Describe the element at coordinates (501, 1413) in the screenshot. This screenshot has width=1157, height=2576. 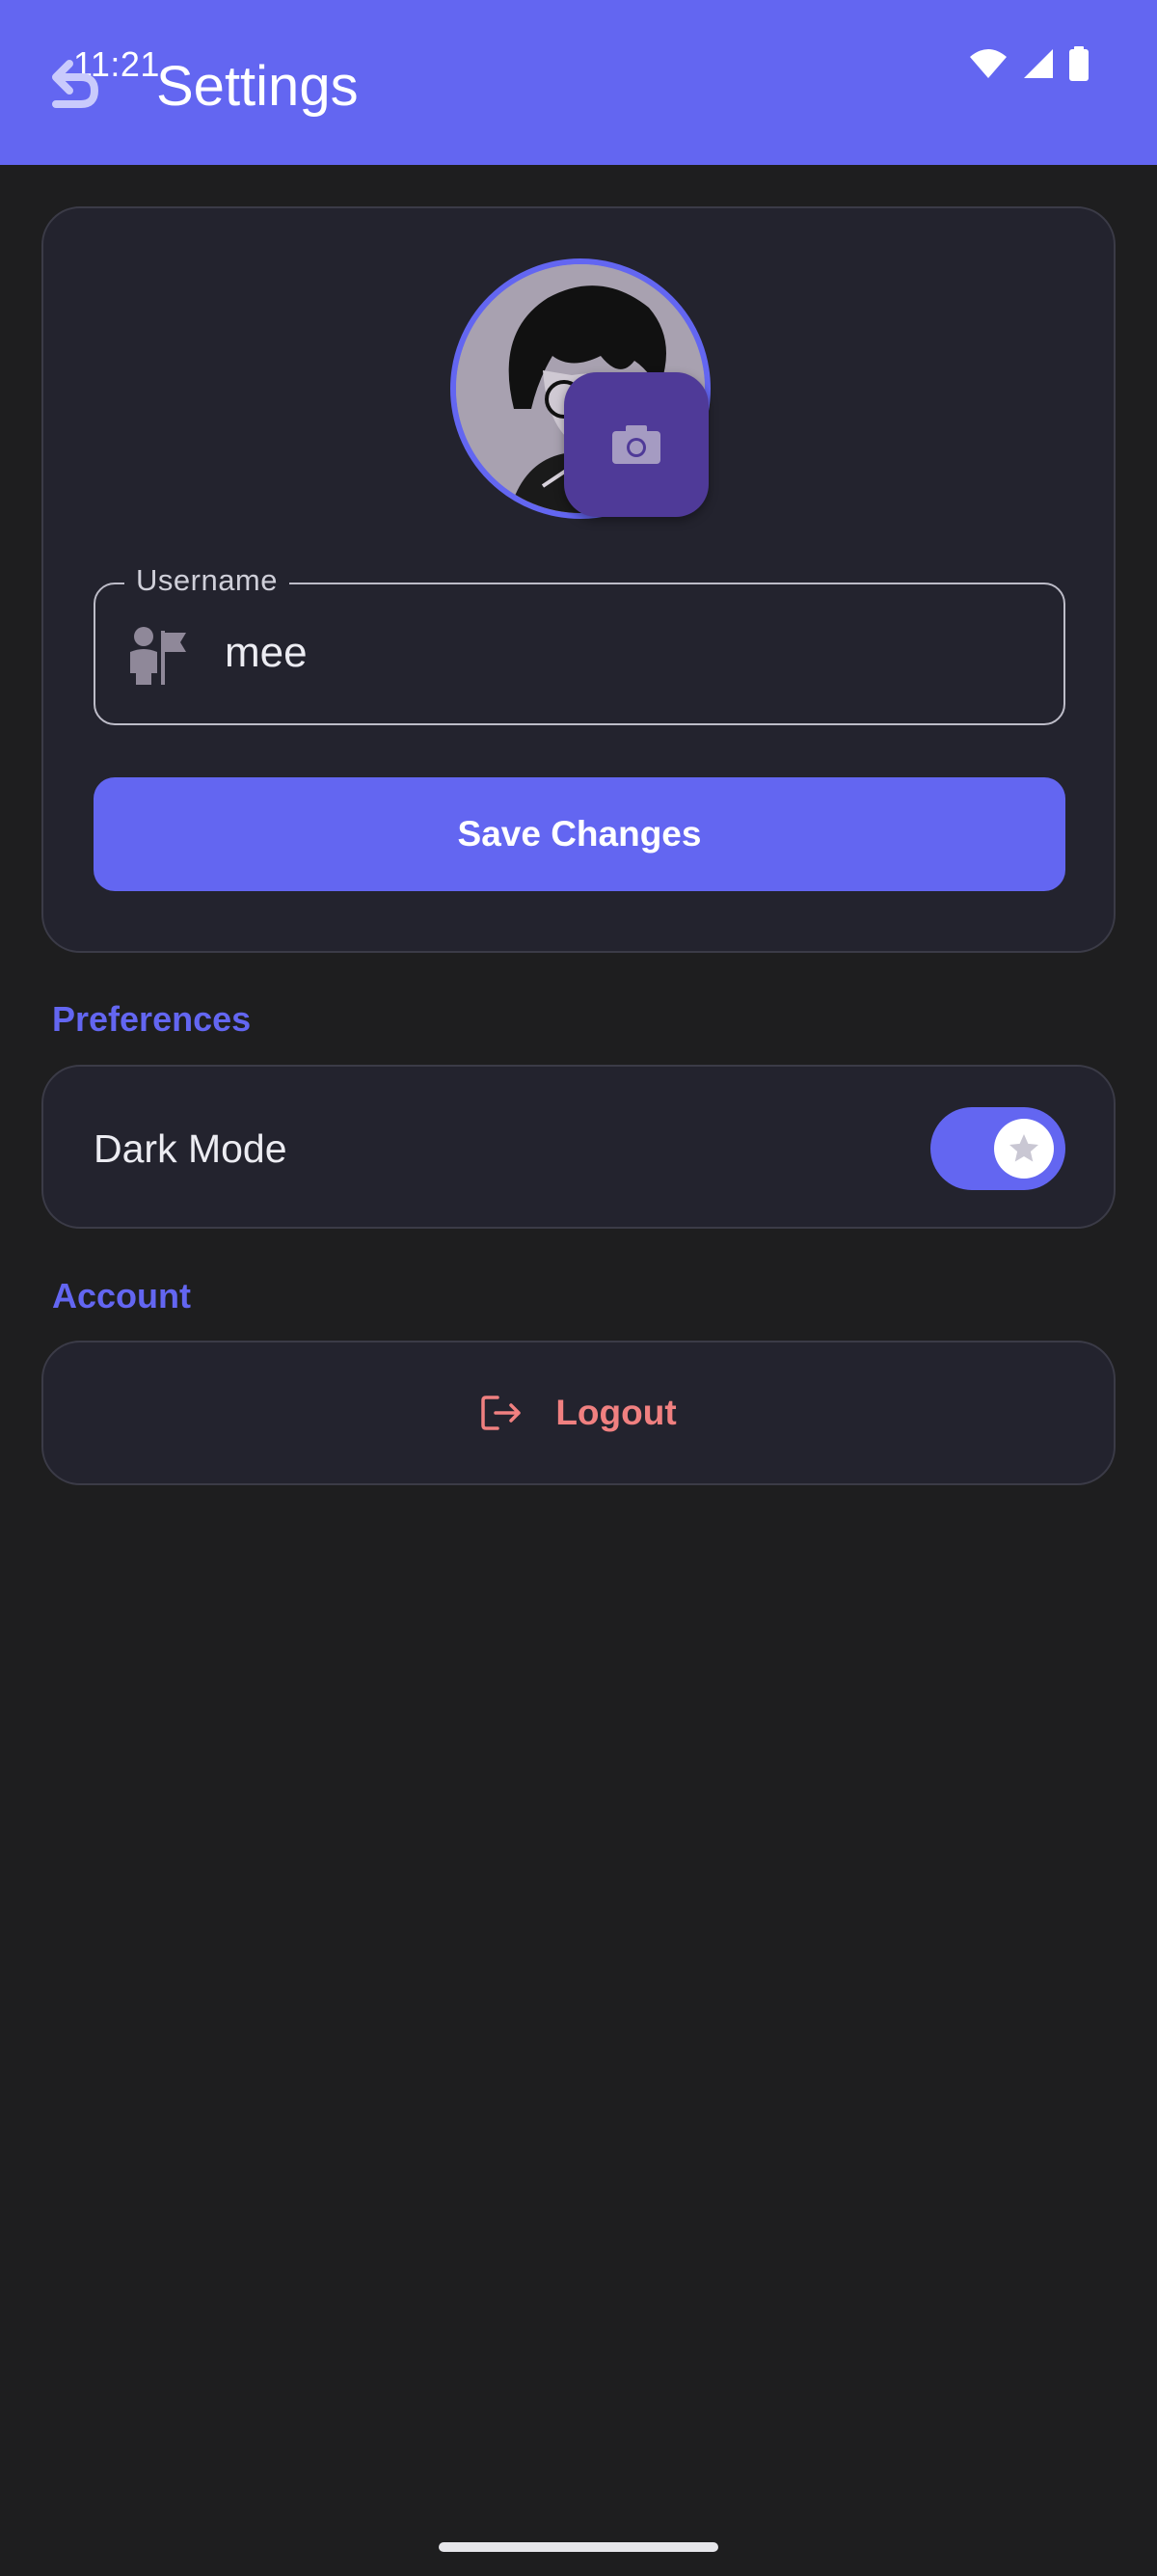
I see `logout-icon` at that location.